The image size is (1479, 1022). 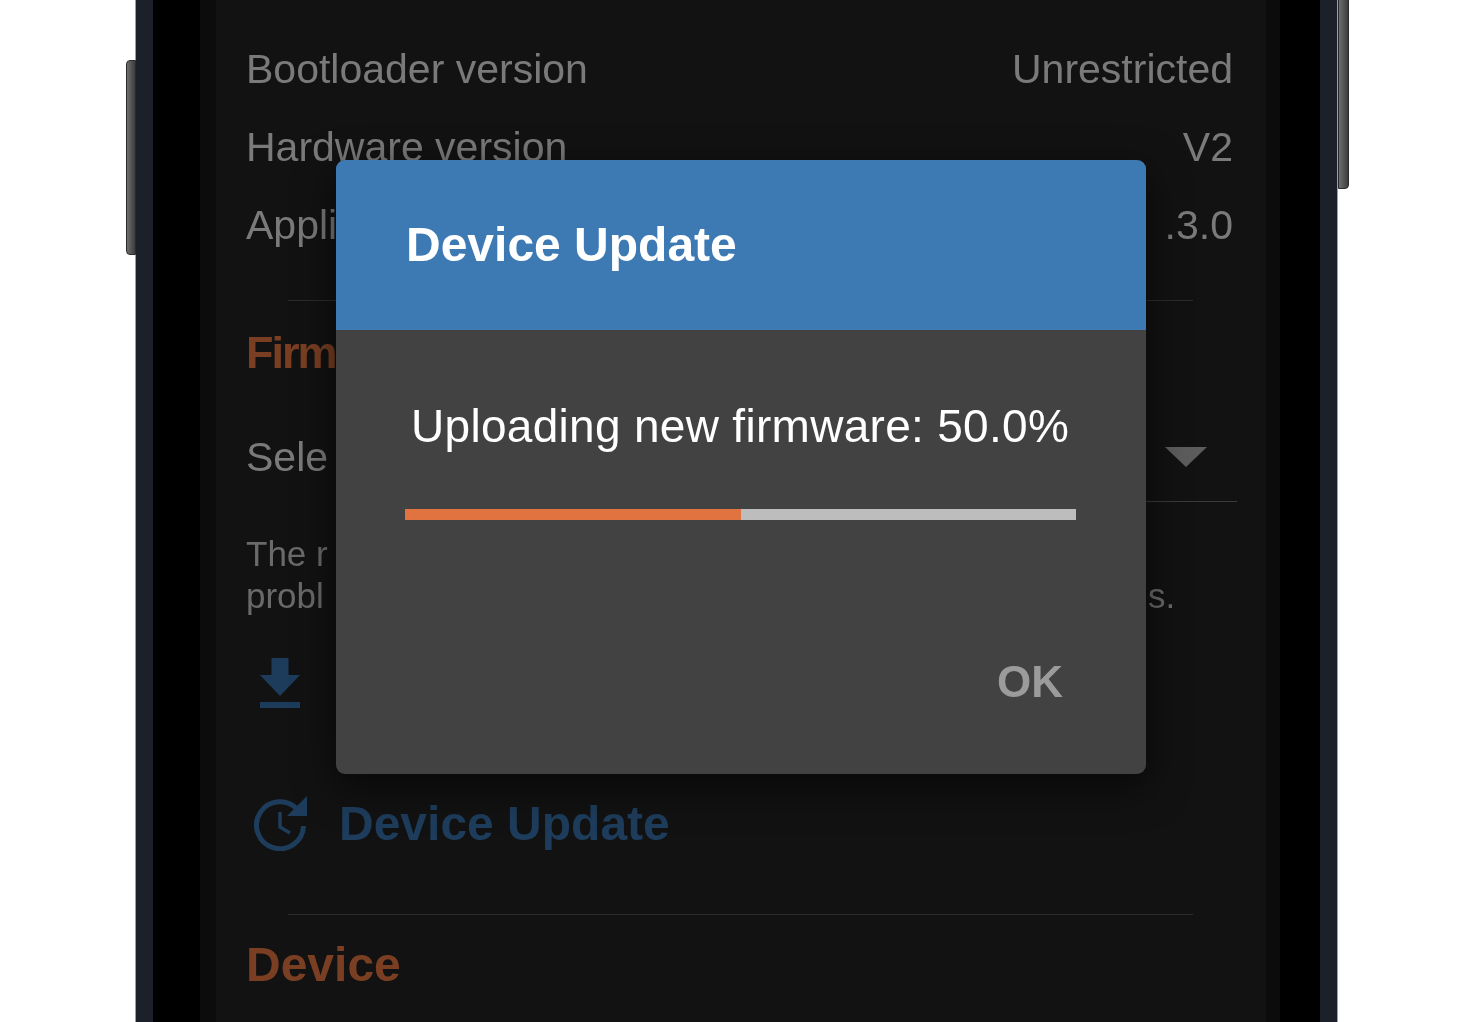 What do you see at coordinates (1207, 147) in the screenshot?
I see `info-value: V2` at bounding box center [1207, 147].